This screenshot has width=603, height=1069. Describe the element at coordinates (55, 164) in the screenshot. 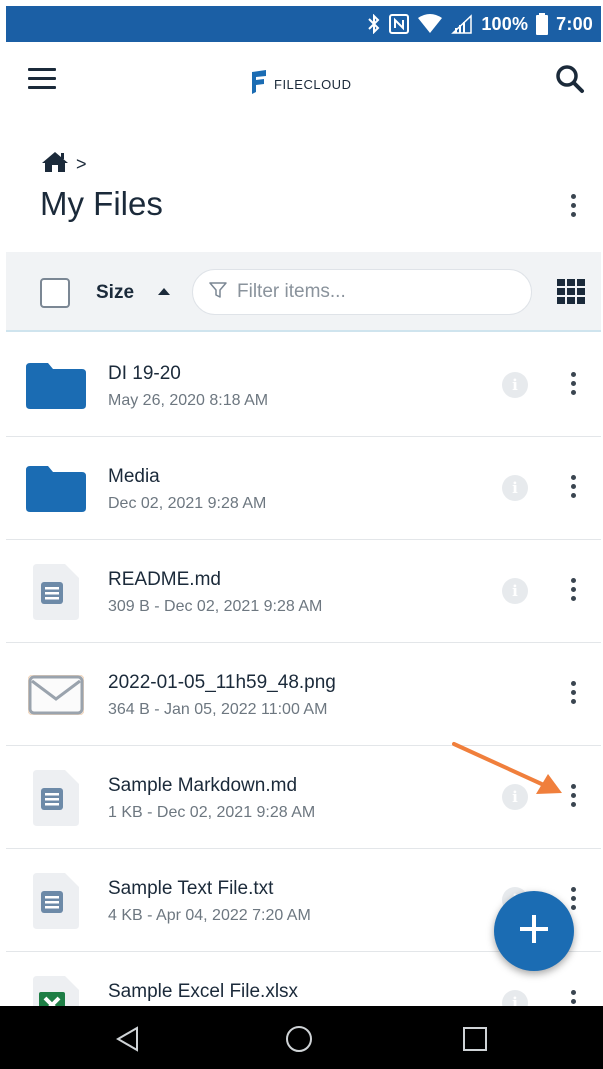

I see `home-icon` at that location.